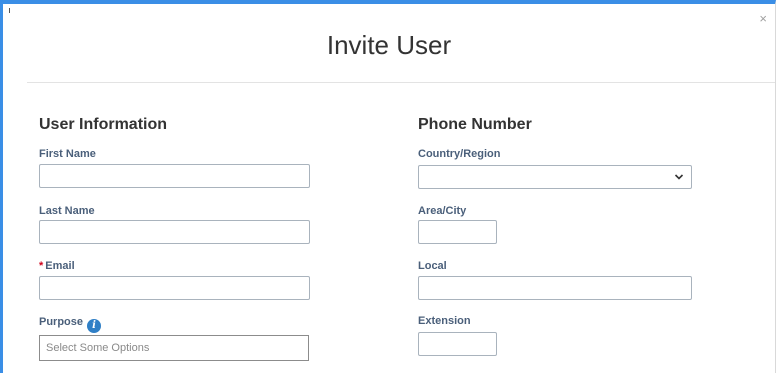 The image size is (776, 373). I want to click on country-region-select, so click(555, 177).